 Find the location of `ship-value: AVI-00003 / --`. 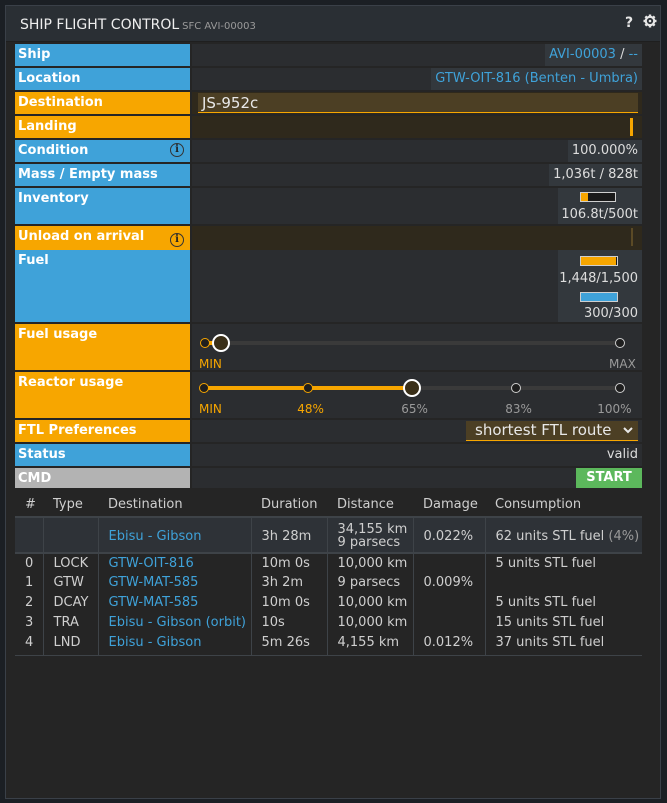

ship-value: AVI-00003 / -- is located at coordinates (593, 55).